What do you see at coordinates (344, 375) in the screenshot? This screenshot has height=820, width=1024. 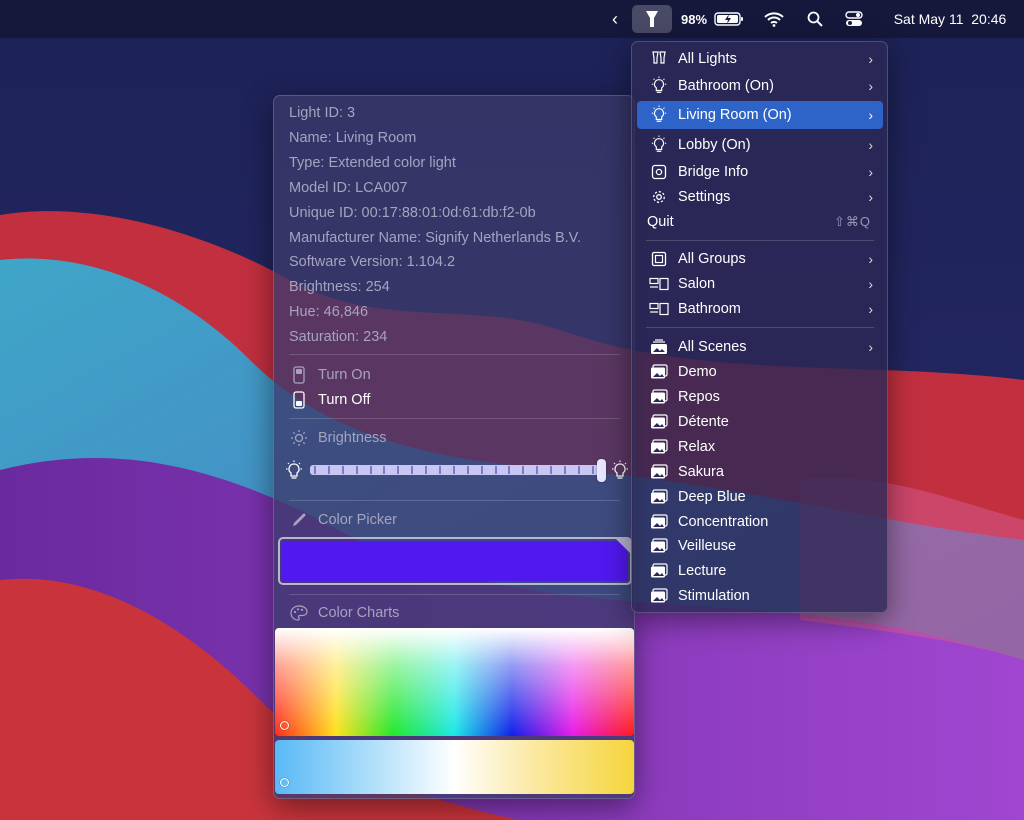 I see `turn-on-label: Turn On` at bounding box center [344, 375].